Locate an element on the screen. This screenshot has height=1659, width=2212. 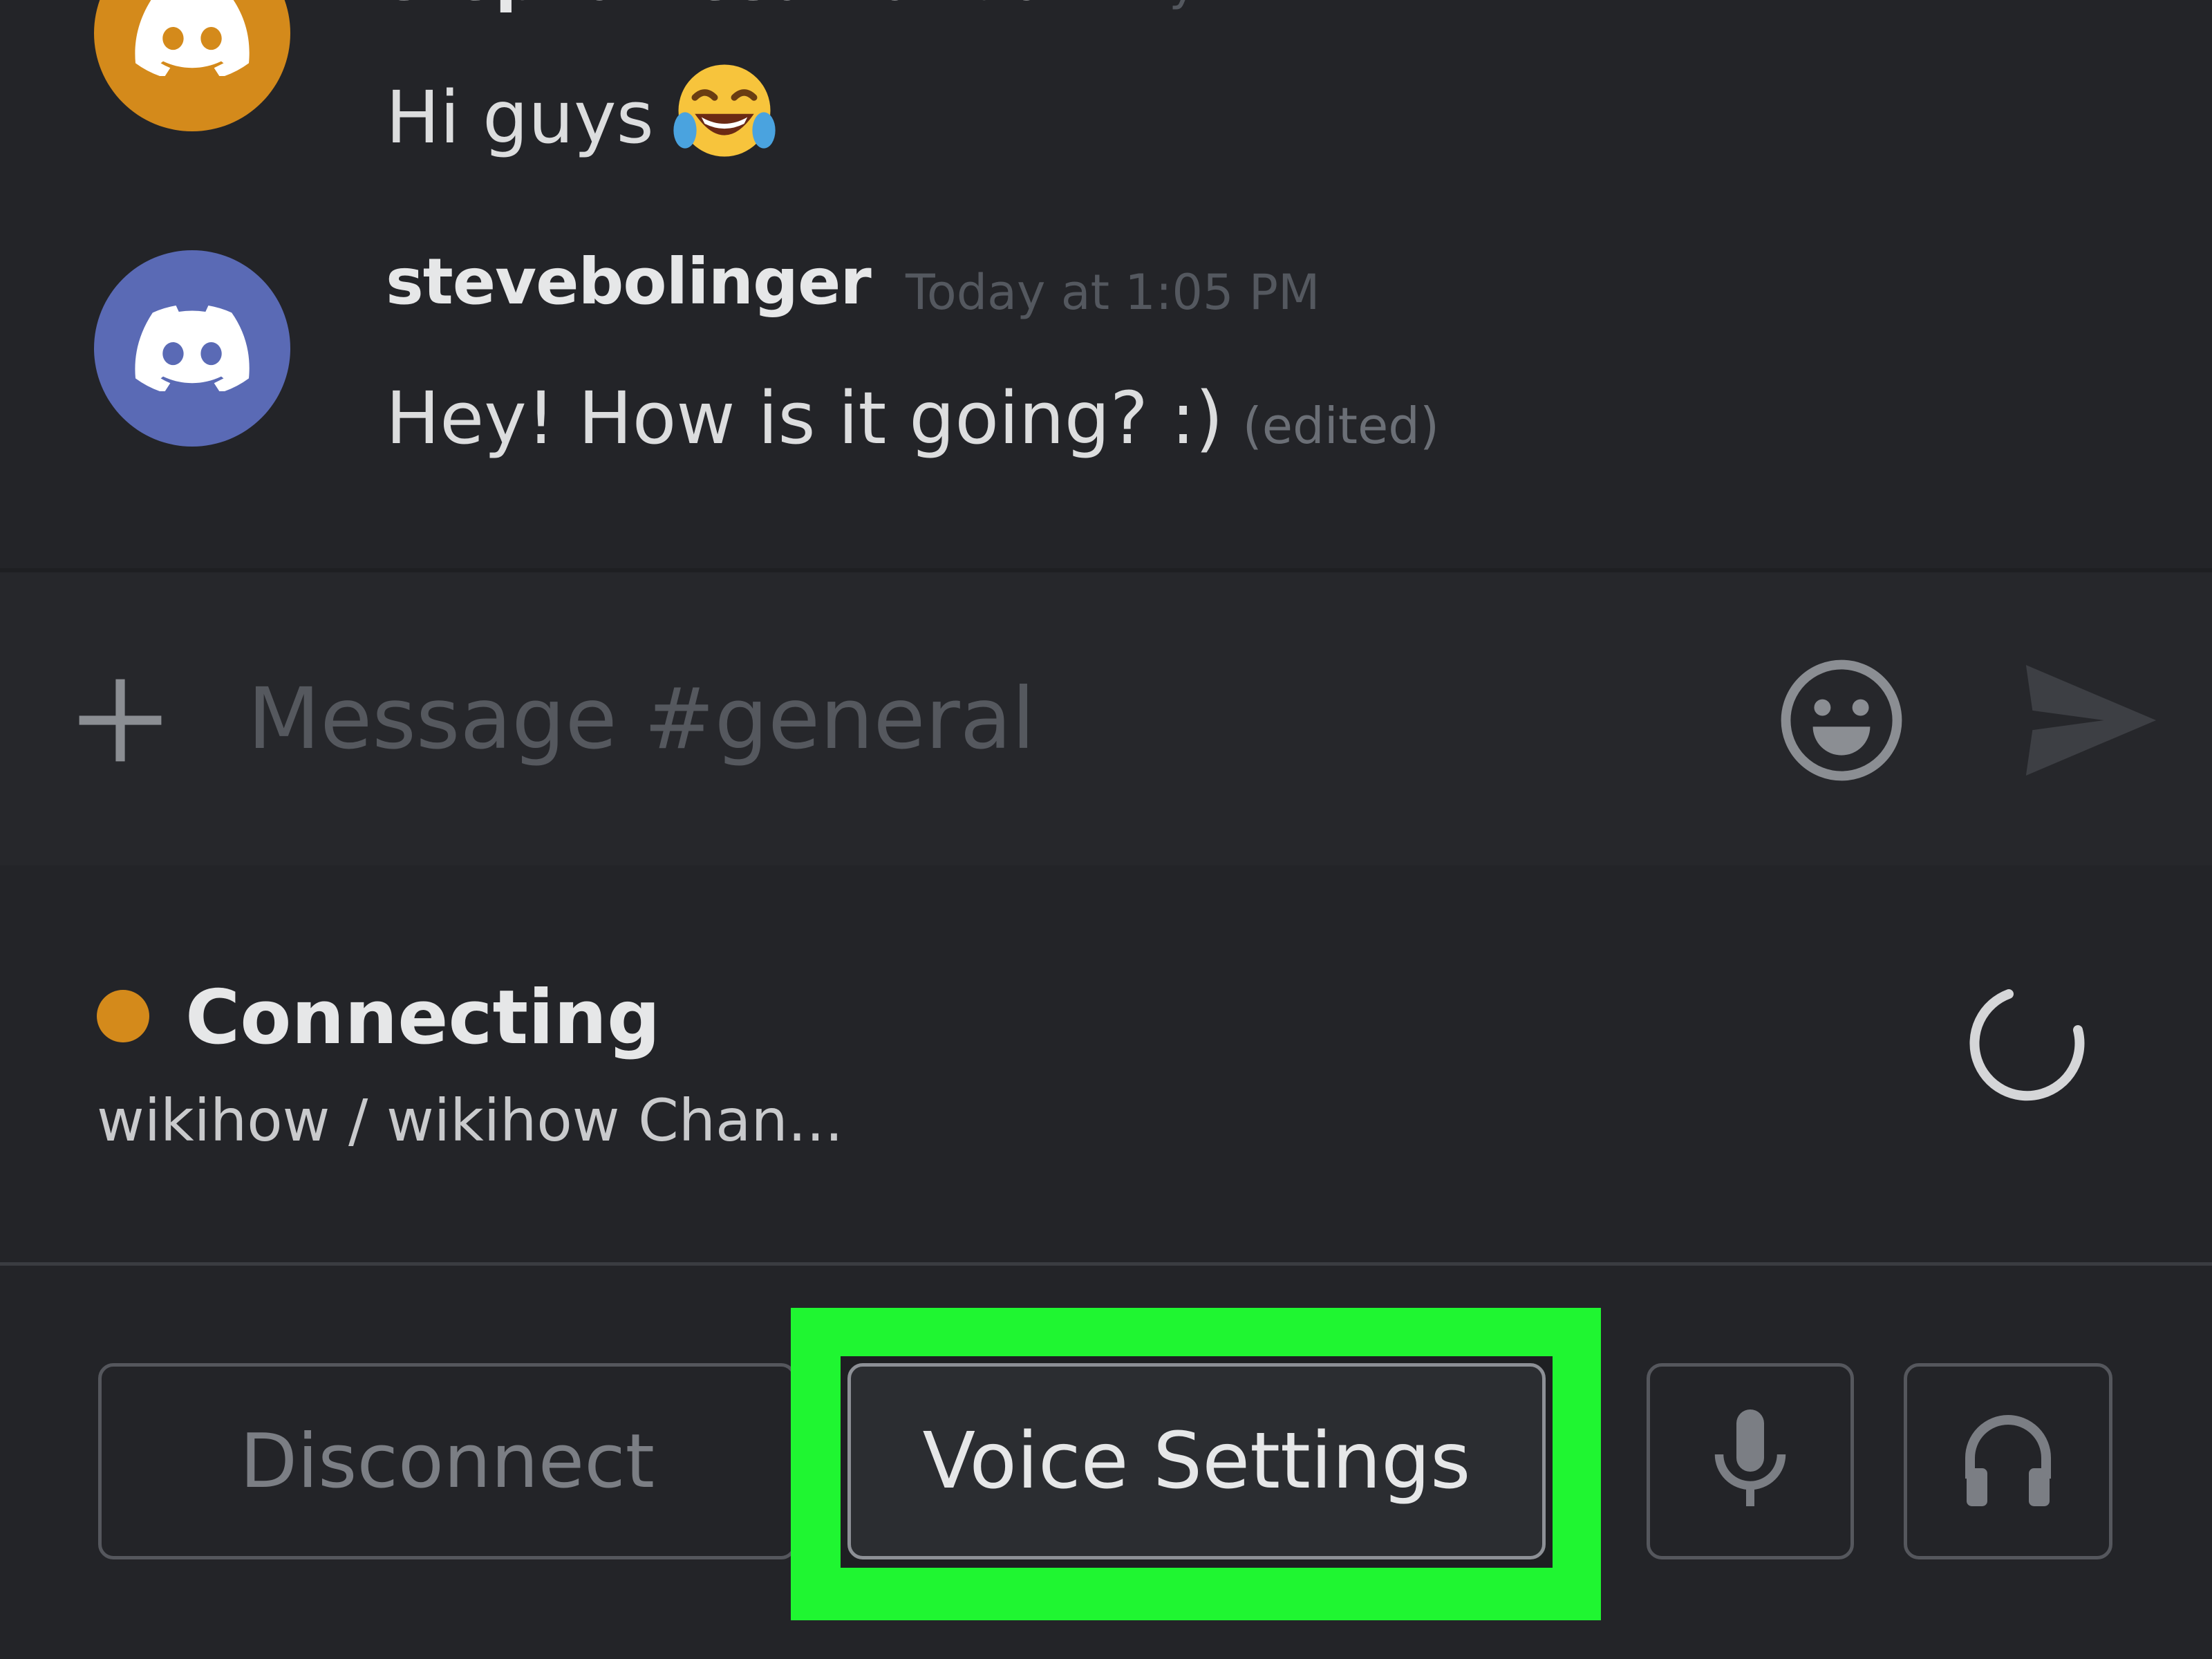
headphones-icon is located at coordinates (2008, 1460).